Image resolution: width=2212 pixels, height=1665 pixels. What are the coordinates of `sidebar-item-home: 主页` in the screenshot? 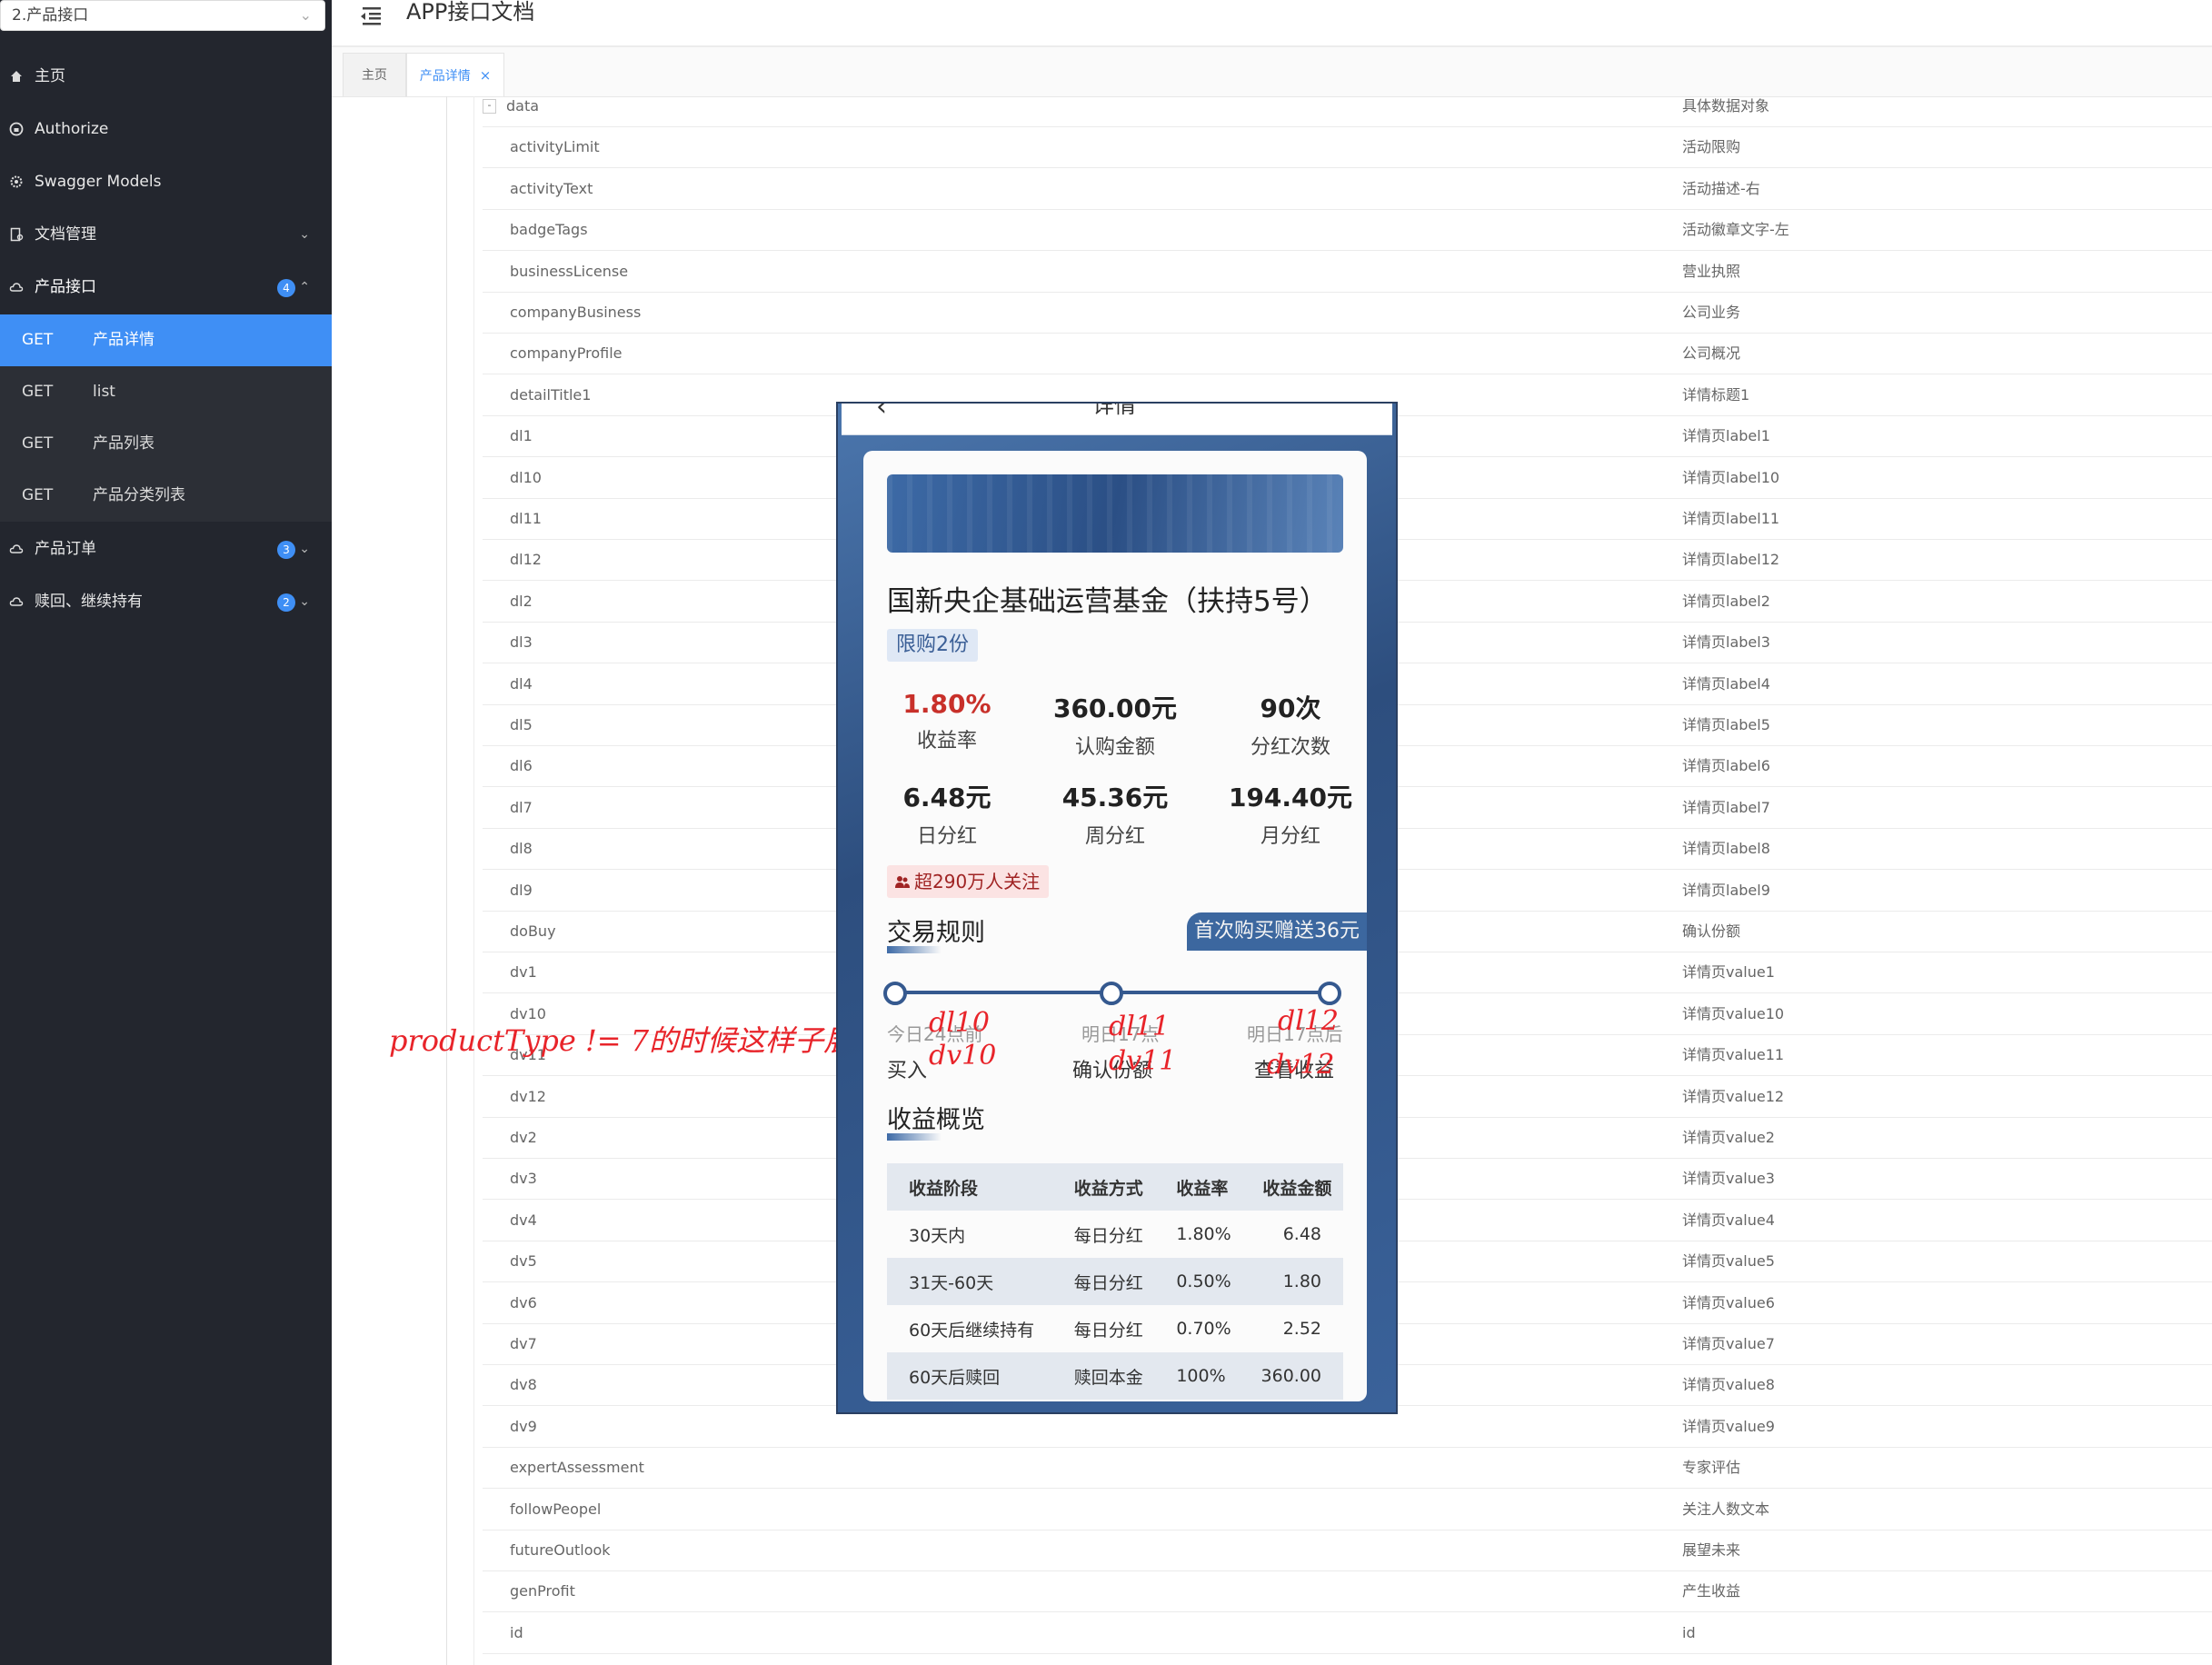 It's located at (166, 77).